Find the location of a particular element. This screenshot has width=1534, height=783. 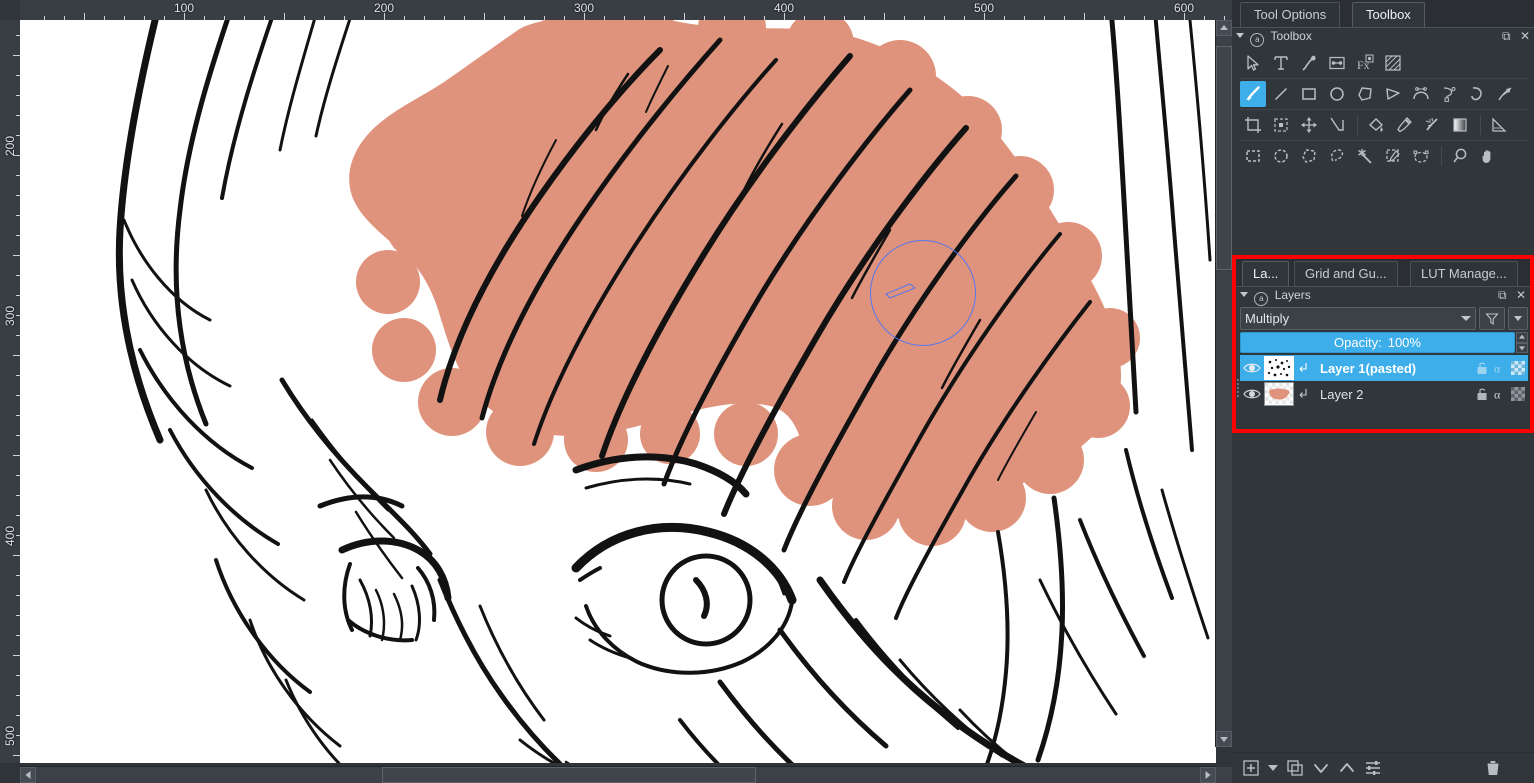

move-layer-up-button is located at coordinates (1347, 768).